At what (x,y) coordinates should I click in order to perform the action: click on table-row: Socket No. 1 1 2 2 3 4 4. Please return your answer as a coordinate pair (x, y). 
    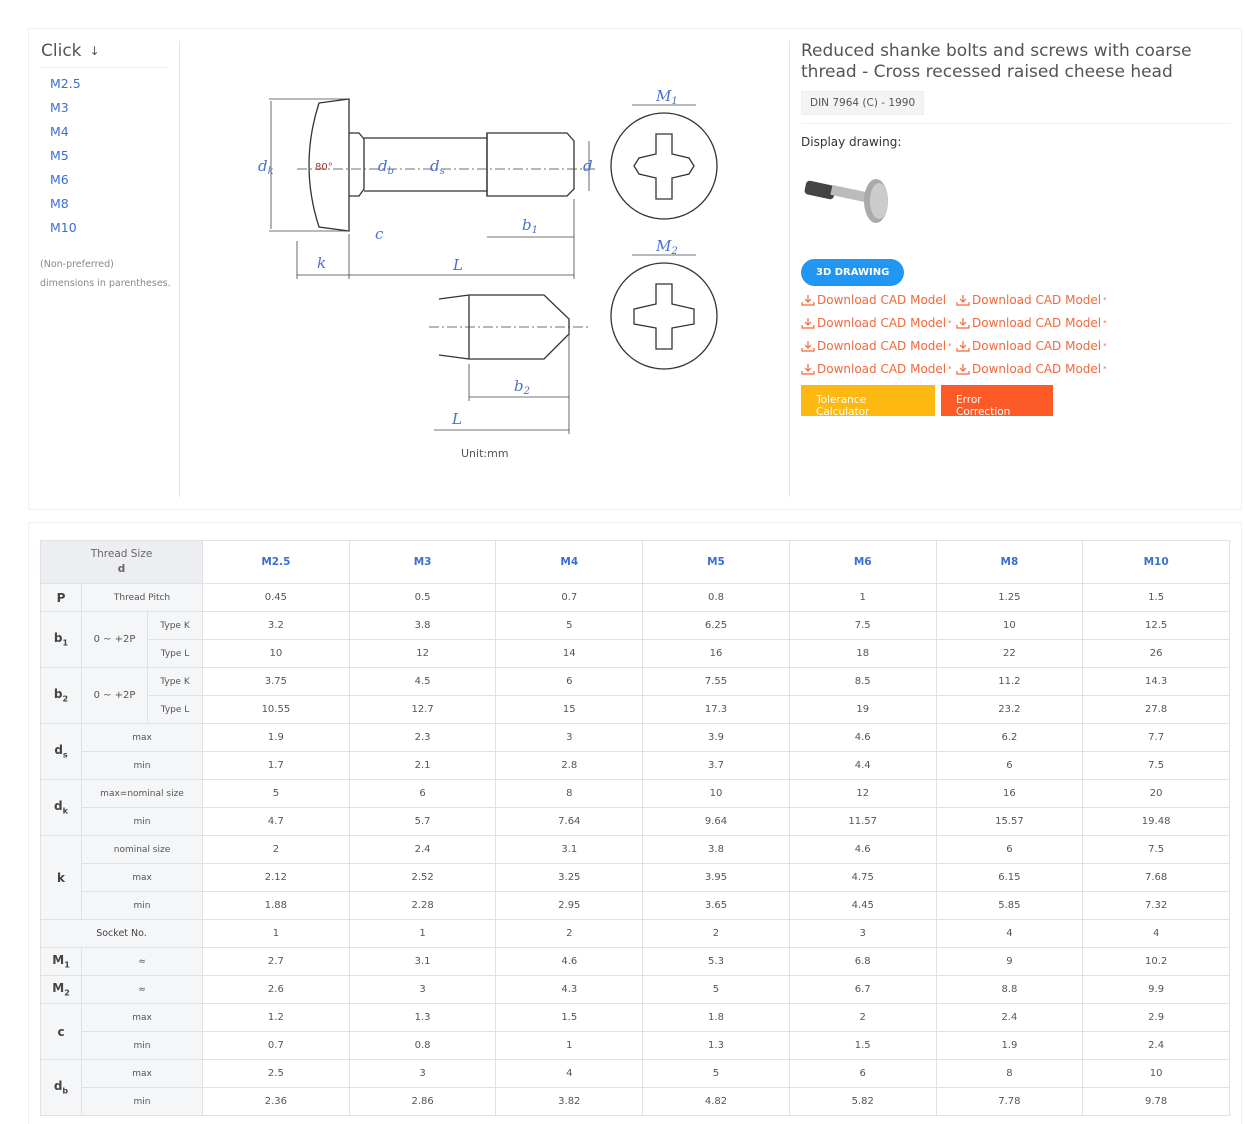
    Looking at the image, I should click on (634, 933).